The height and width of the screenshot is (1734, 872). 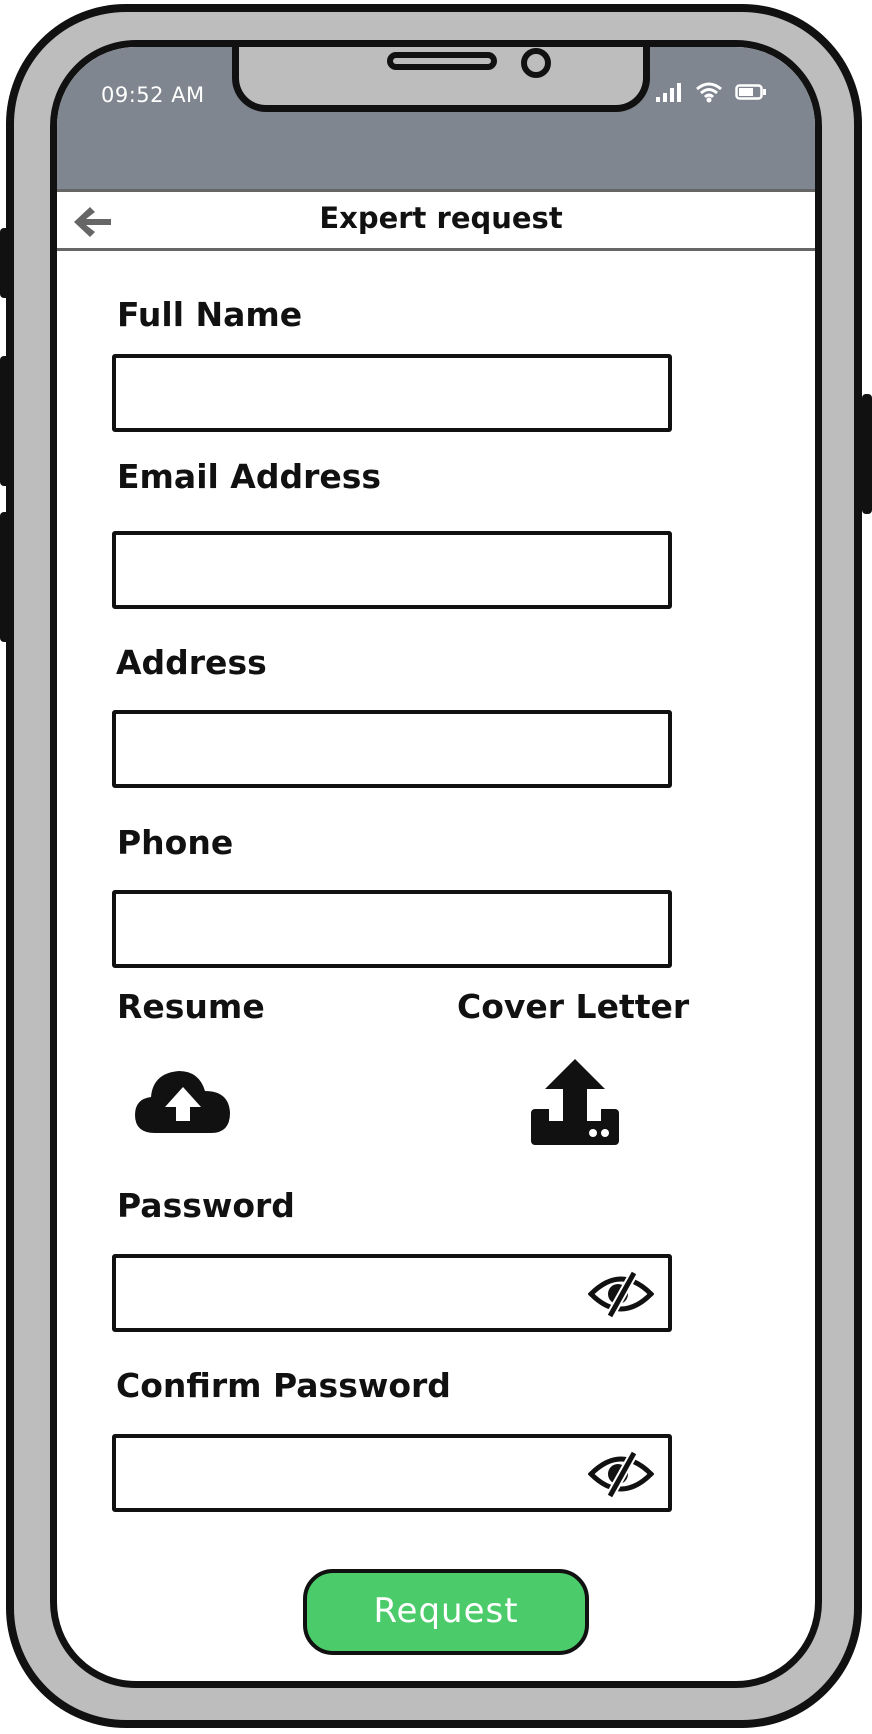 I want to click on page-title: Expert request, so click(x=441, y=218).